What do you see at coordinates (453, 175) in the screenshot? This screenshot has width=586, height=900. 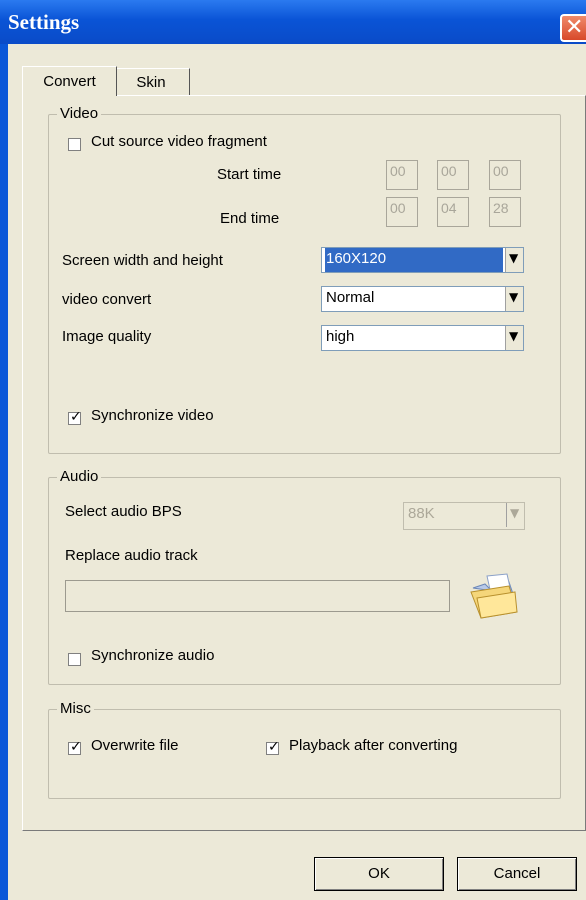 I see `start-time-minutes: 00` at bounding box center [453, 175].